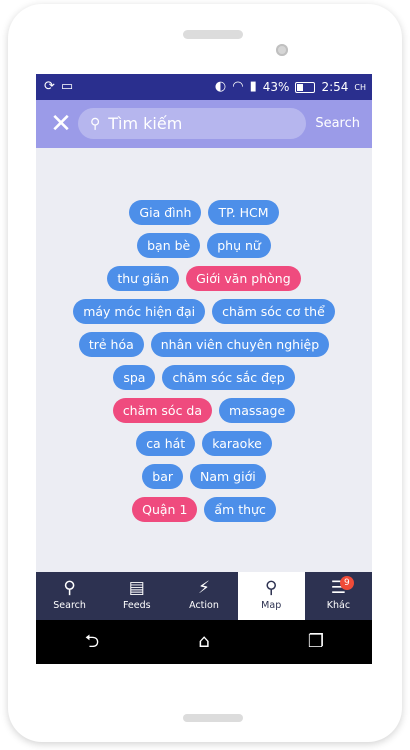 Image resolution: width=410 pixels, height=750 pixels. I want to click on search-box: ⚲, so click(192, 123).